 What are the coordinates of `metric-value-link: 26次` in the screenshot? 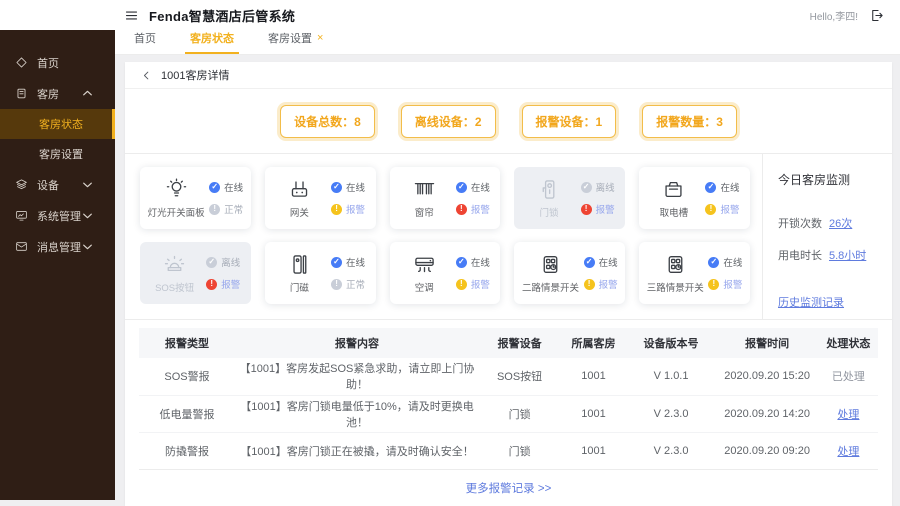 It's located at (840, 223).